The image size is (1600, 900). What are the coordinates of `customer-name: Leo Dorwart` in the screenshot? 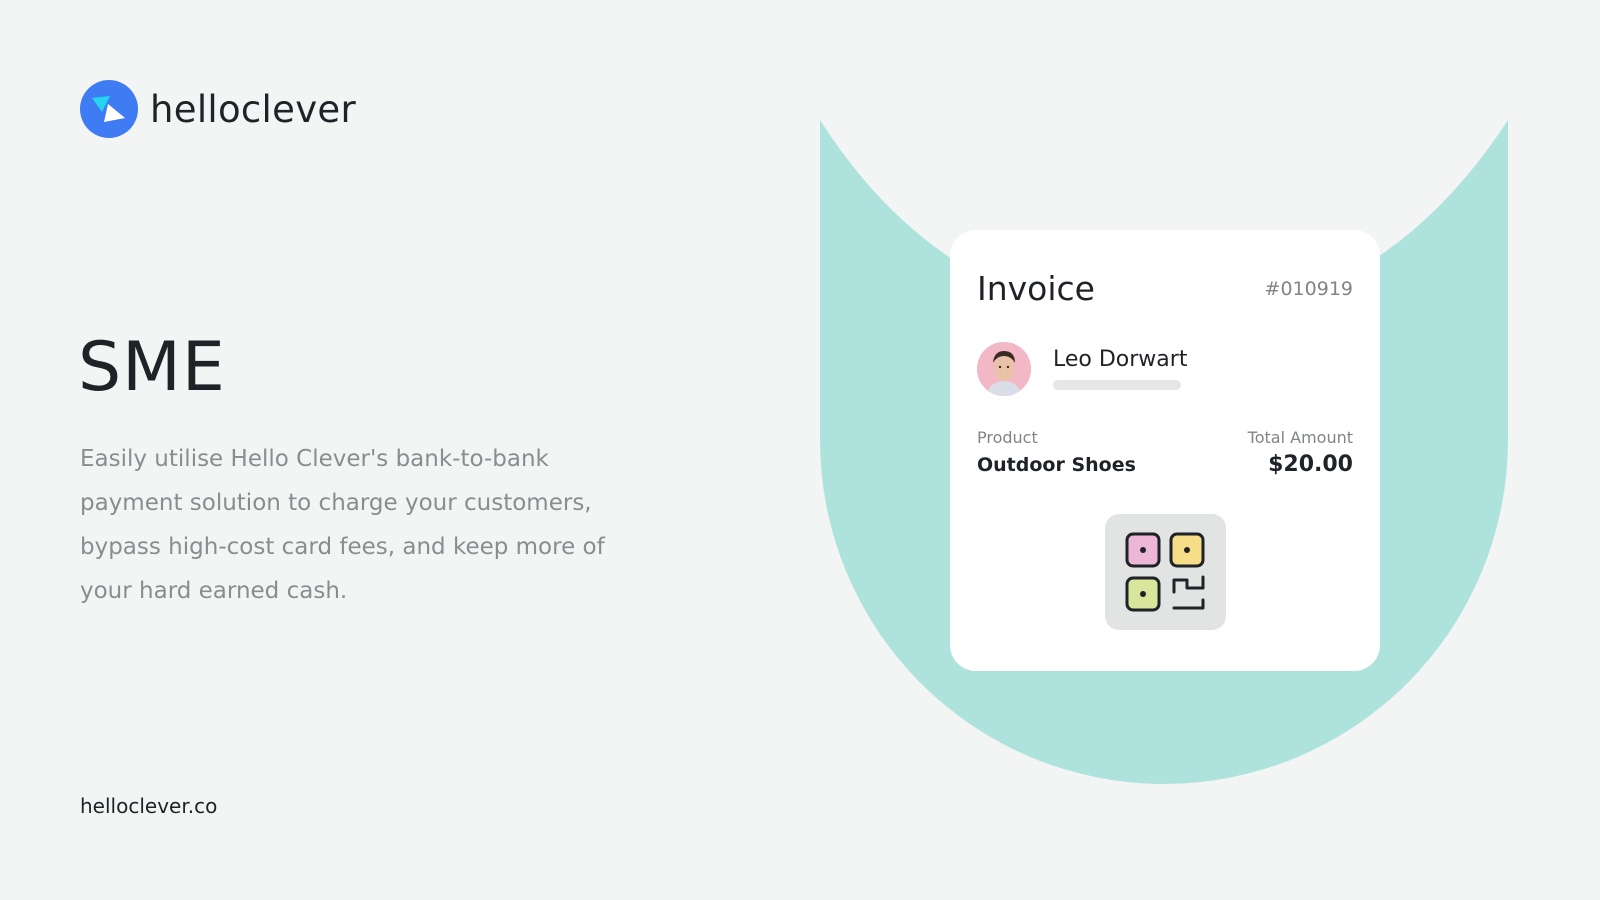 It's located at (1120, 359).